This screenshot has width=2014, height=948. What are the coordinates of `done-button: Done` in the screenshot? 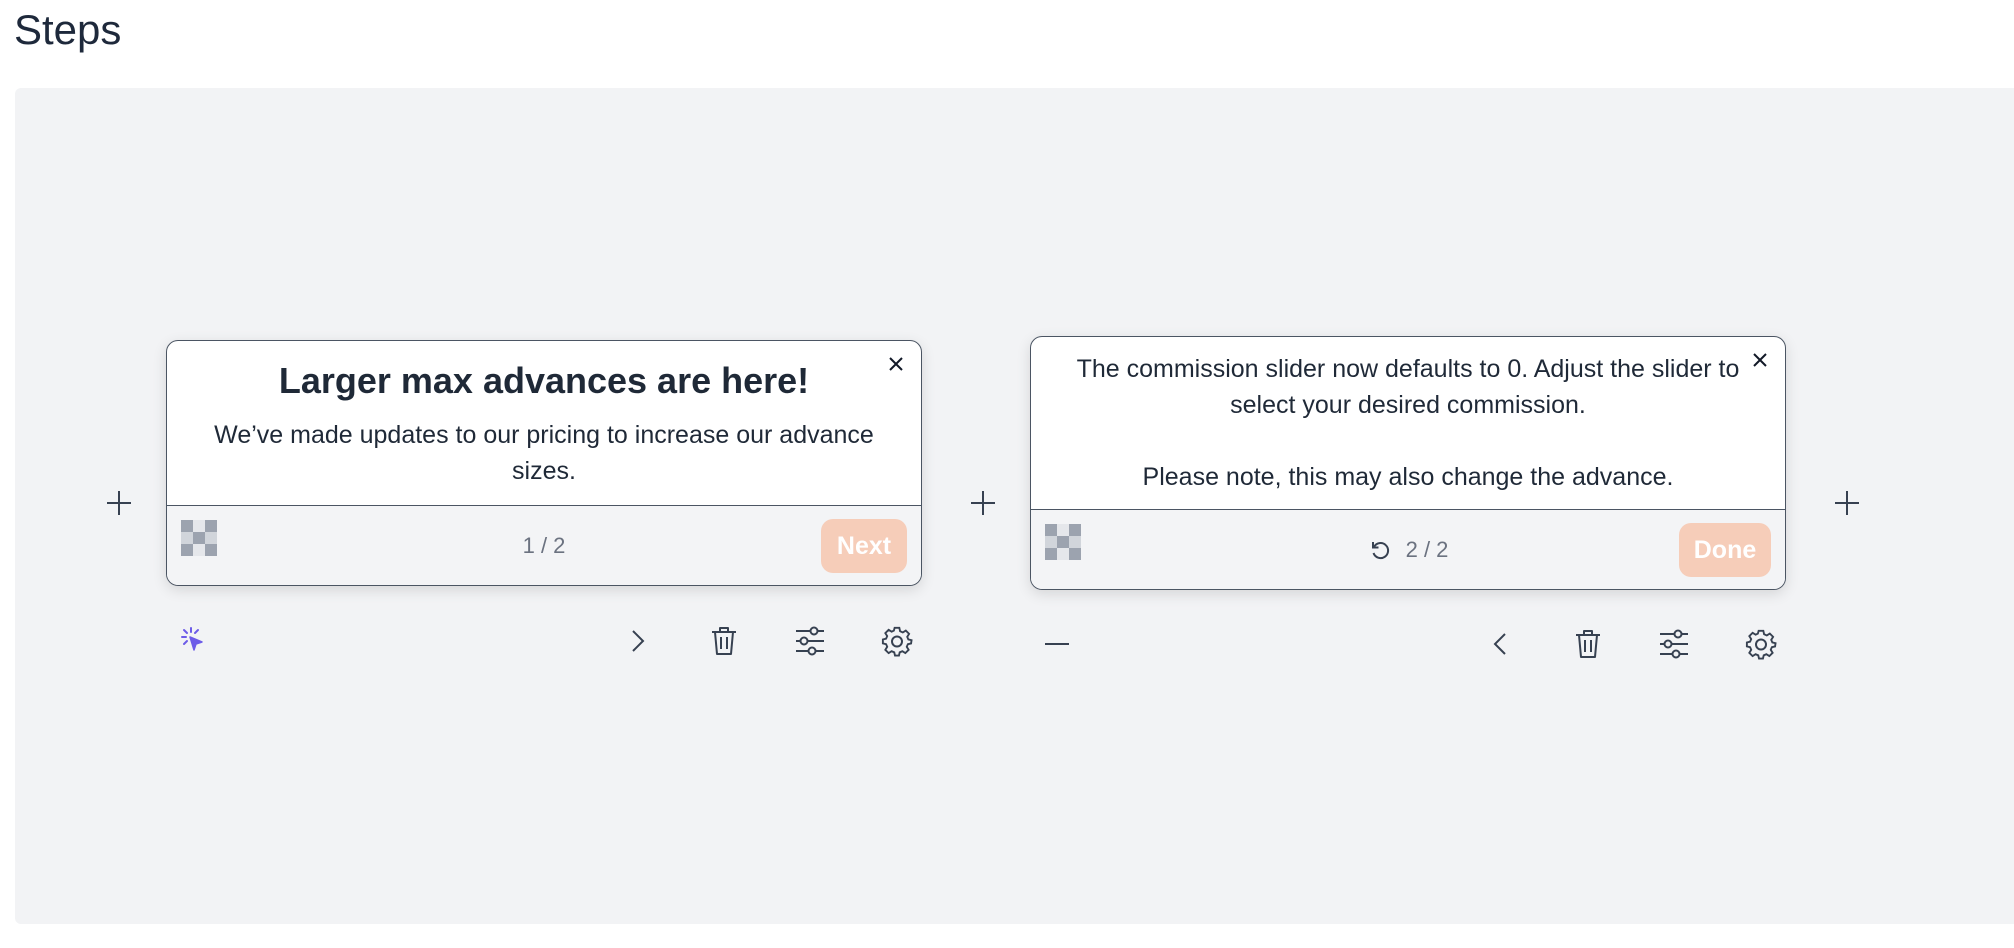 It's located at (1725, 550).